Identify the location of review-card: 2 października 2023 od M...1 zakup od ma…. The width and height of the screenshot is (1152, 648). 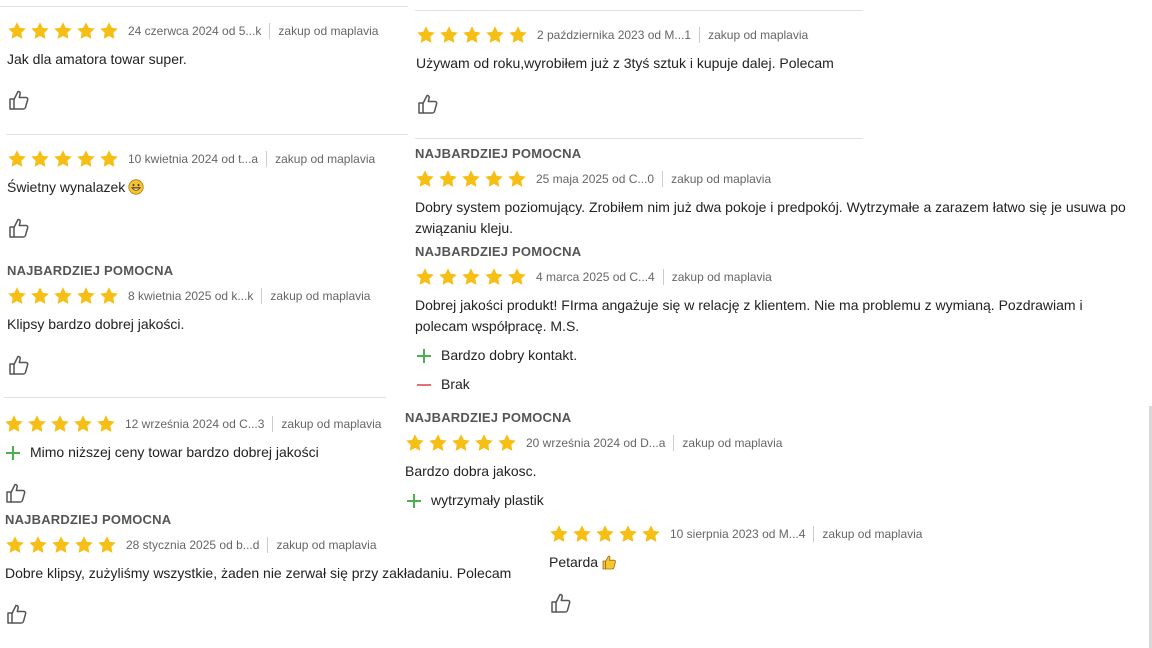
(625, 69).